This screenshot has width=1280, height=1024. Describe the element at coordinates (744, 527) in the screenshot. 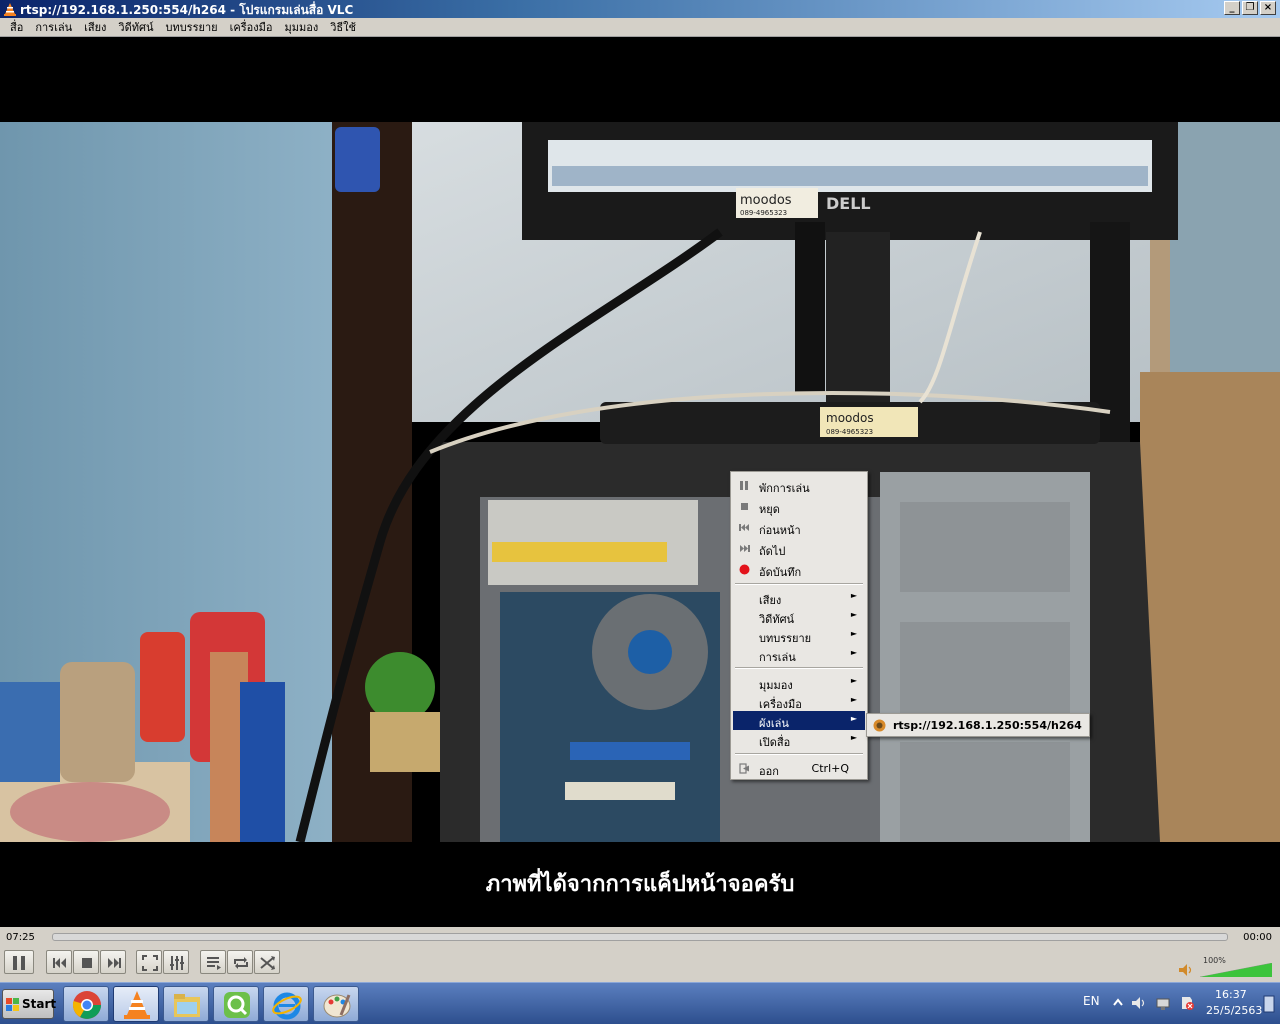

I see `previous-icon` at that location.